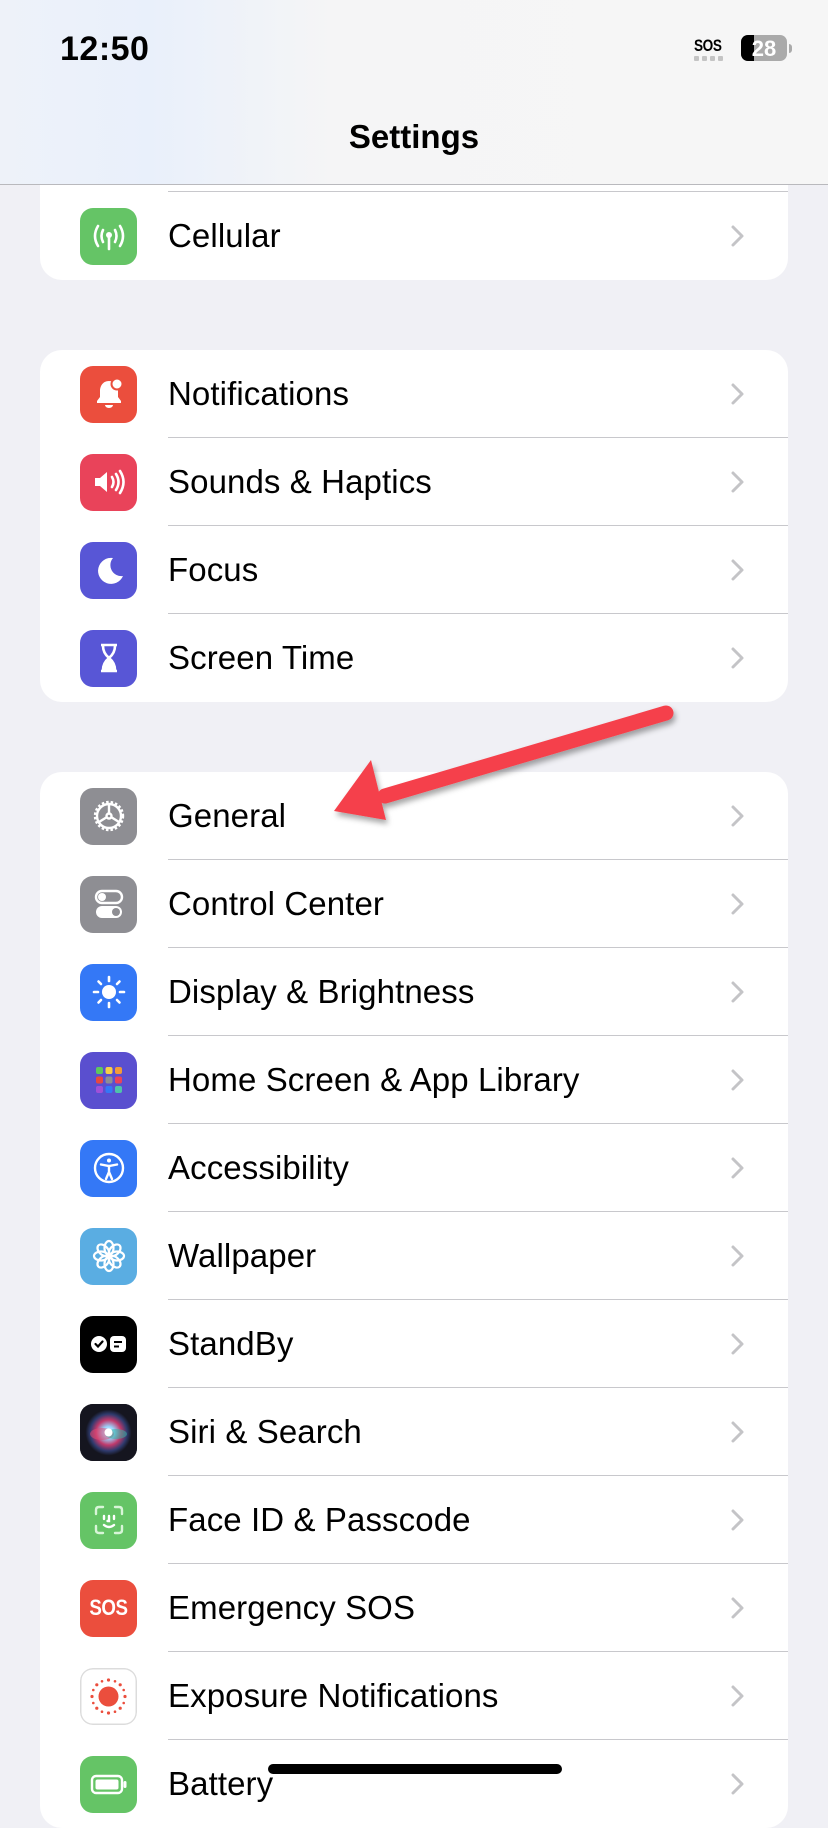  What do you see at coordinates (321, 991) in the screenshot?
I see `settings-row-label: Display & Brightness` at bounding box center [321, 991].